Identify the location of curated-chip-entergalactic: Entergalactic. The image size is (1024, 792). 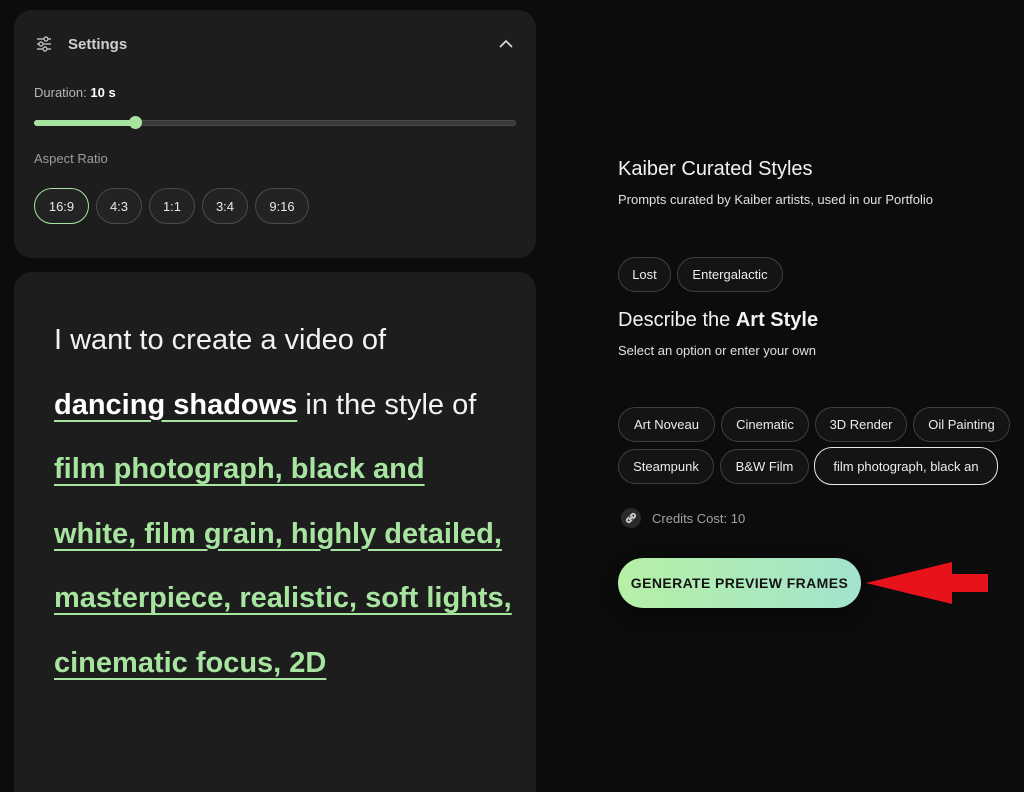
(730, 274).